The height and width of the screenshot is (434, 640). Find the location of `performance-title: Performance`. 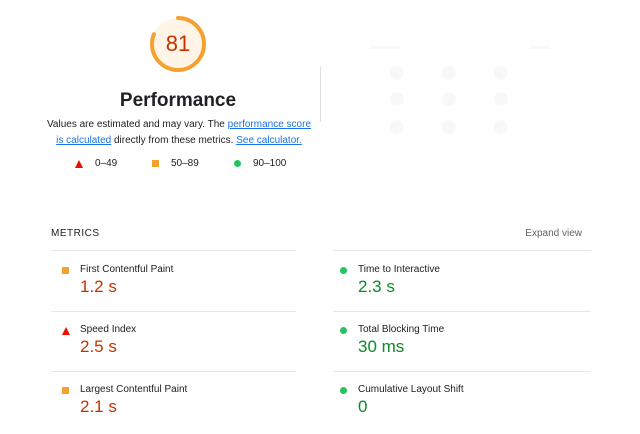

performance-title: Performance is located at coordinates (178, 100).